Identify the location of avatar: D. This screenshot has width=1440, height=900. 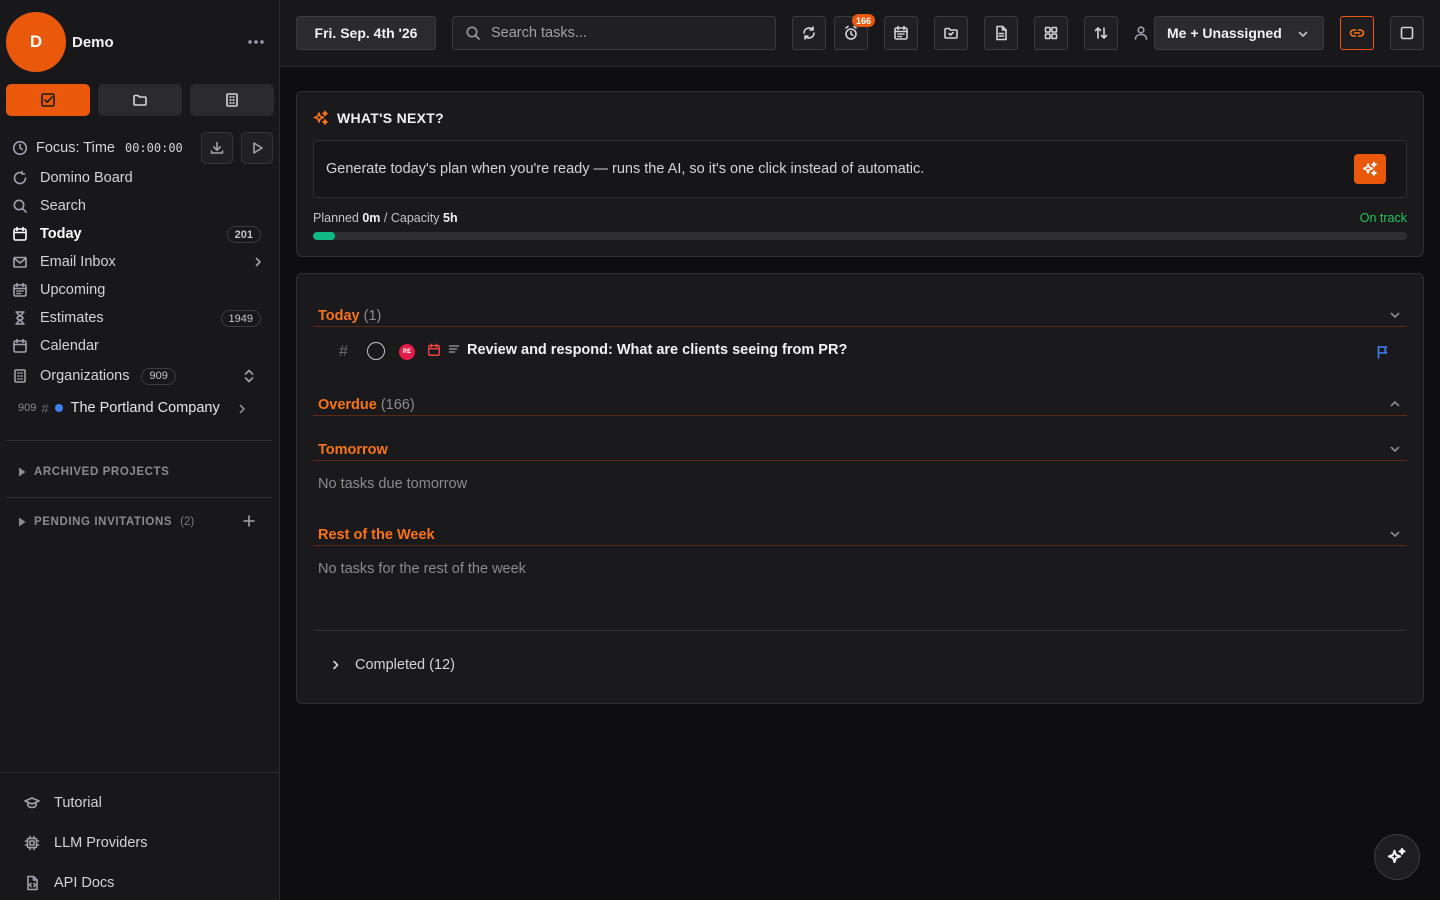
(36, 42).